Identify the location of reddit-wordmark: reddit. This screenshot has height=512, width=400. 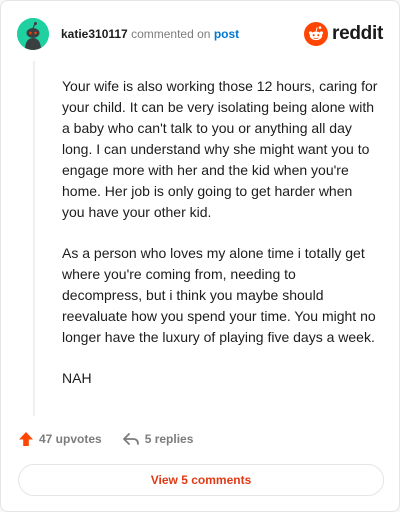
(357, 33).